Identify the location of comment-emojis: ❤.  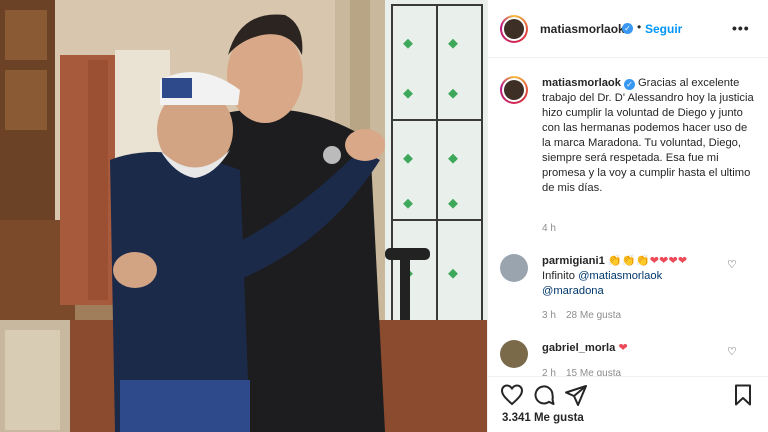
(623, 348).